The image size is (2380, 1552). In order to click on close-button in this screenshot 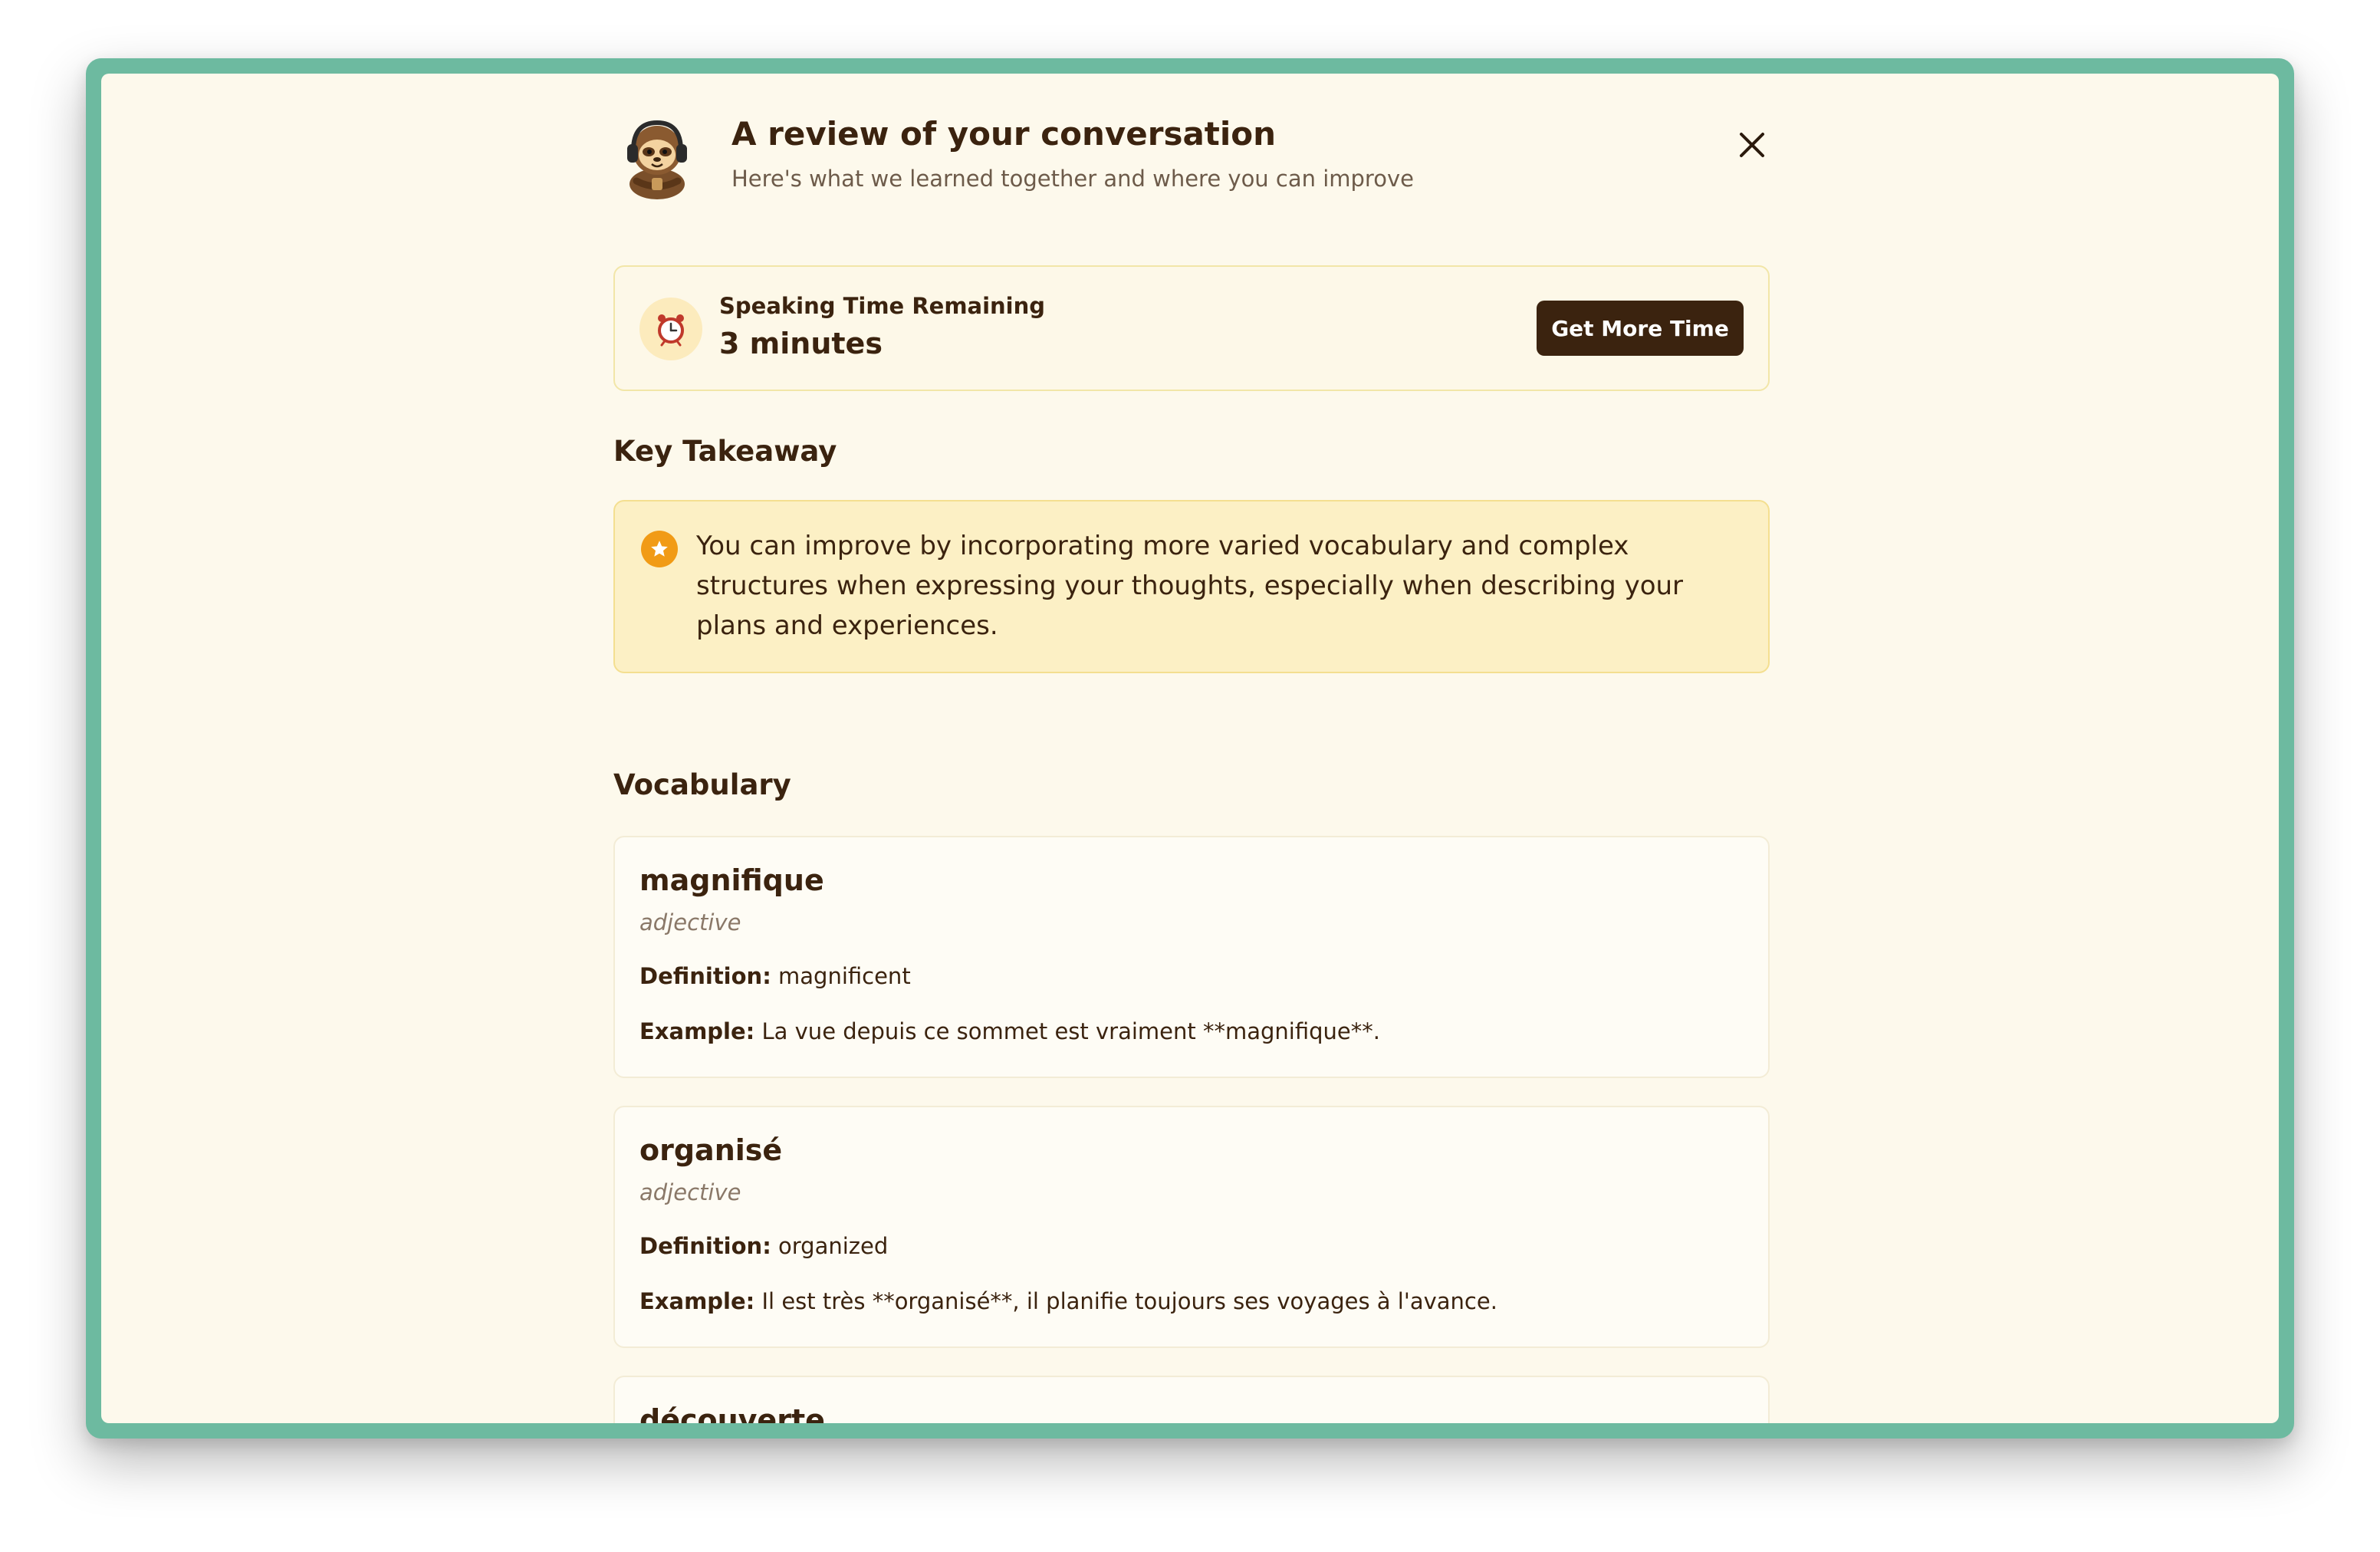, I will do `click(1752, 145)`.